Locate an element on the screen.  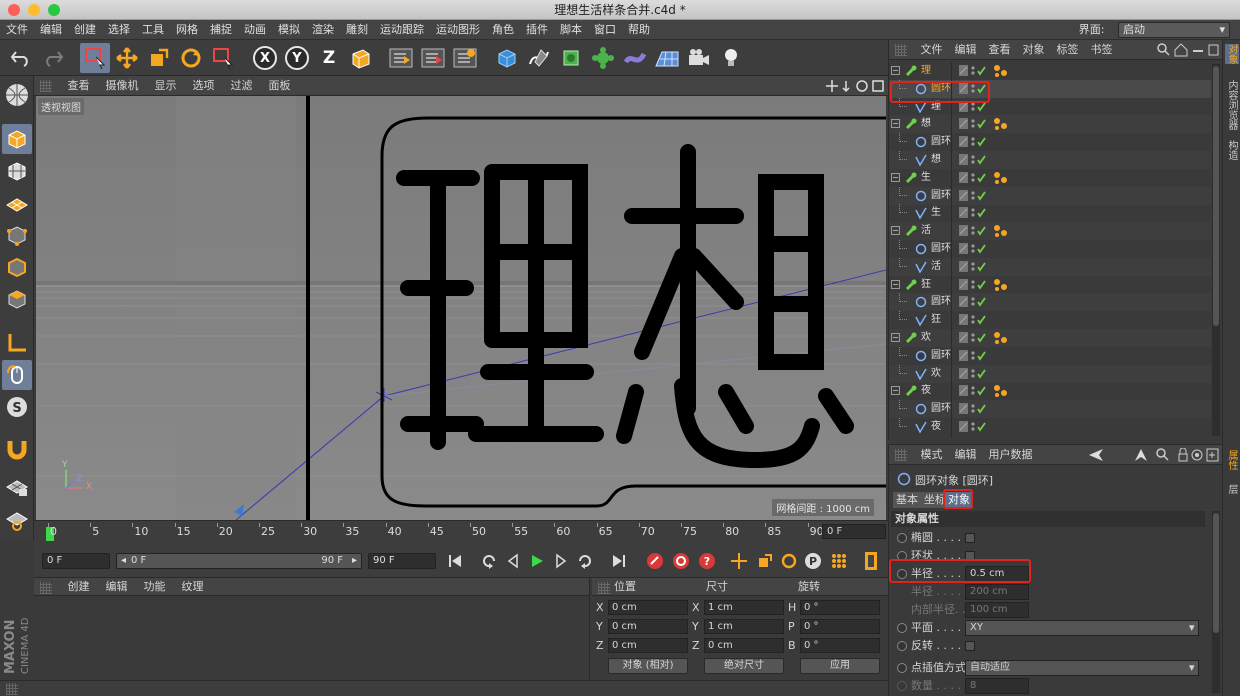
rotation-b-field: 0 ° is located at coordinates (840, 645).